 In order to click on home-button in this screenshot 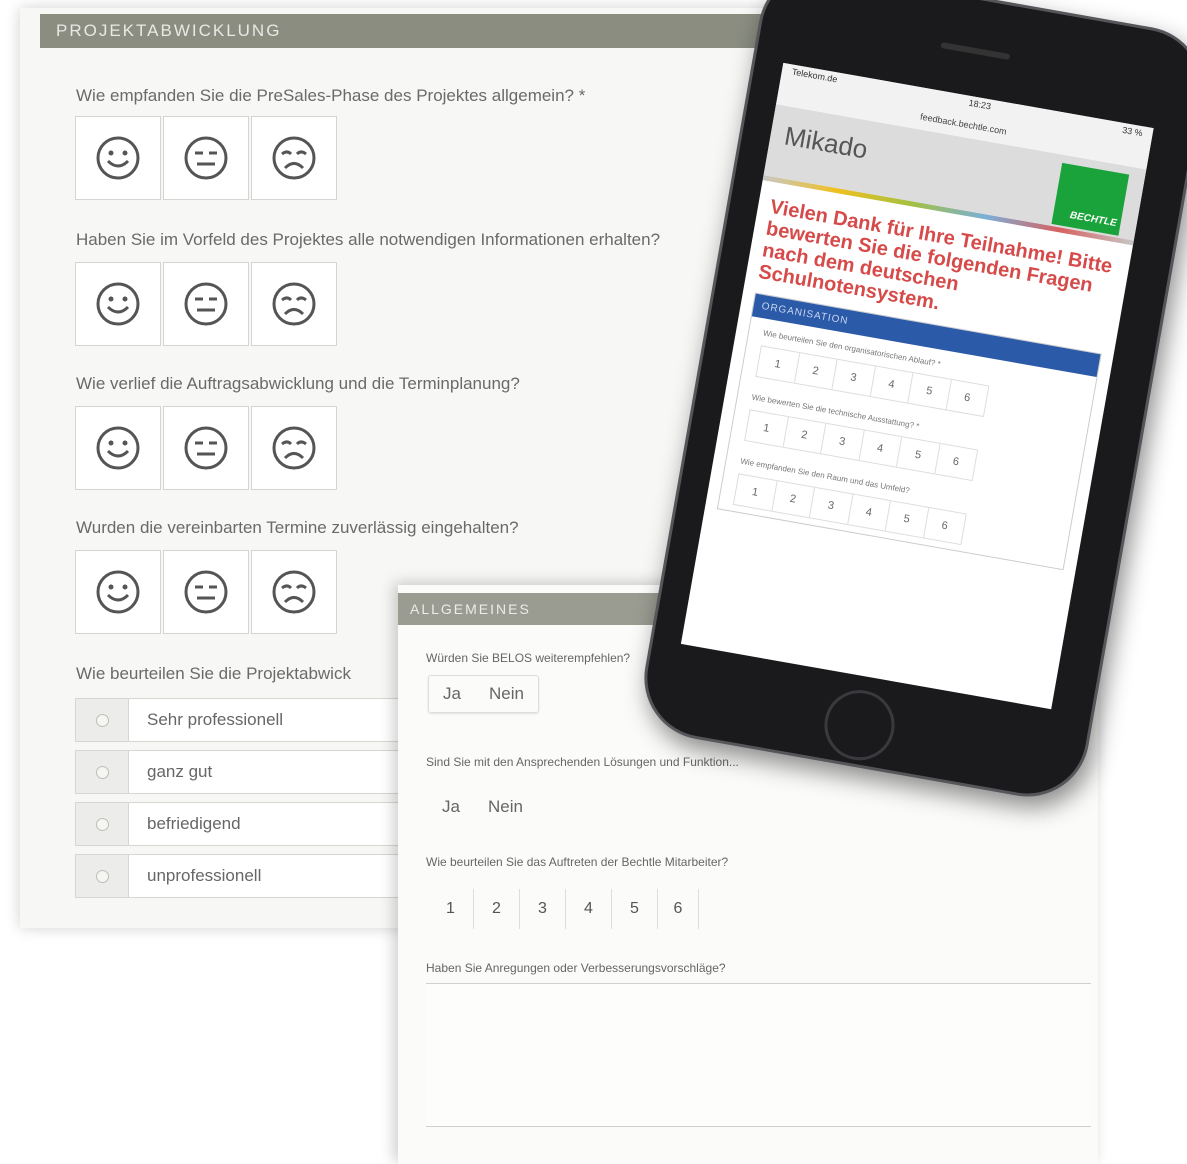, I will do `click(859, 725)`.